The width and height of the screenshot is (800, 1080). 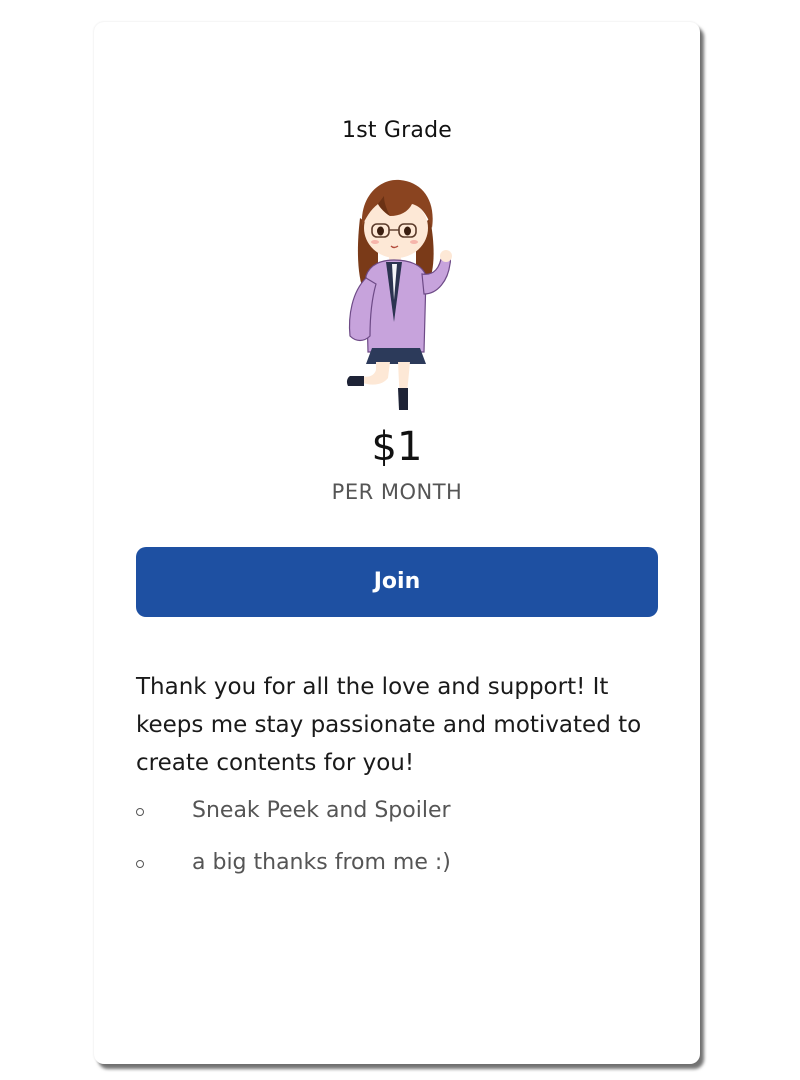 I want to click on join-button: Join, so click(x=397, y=582).